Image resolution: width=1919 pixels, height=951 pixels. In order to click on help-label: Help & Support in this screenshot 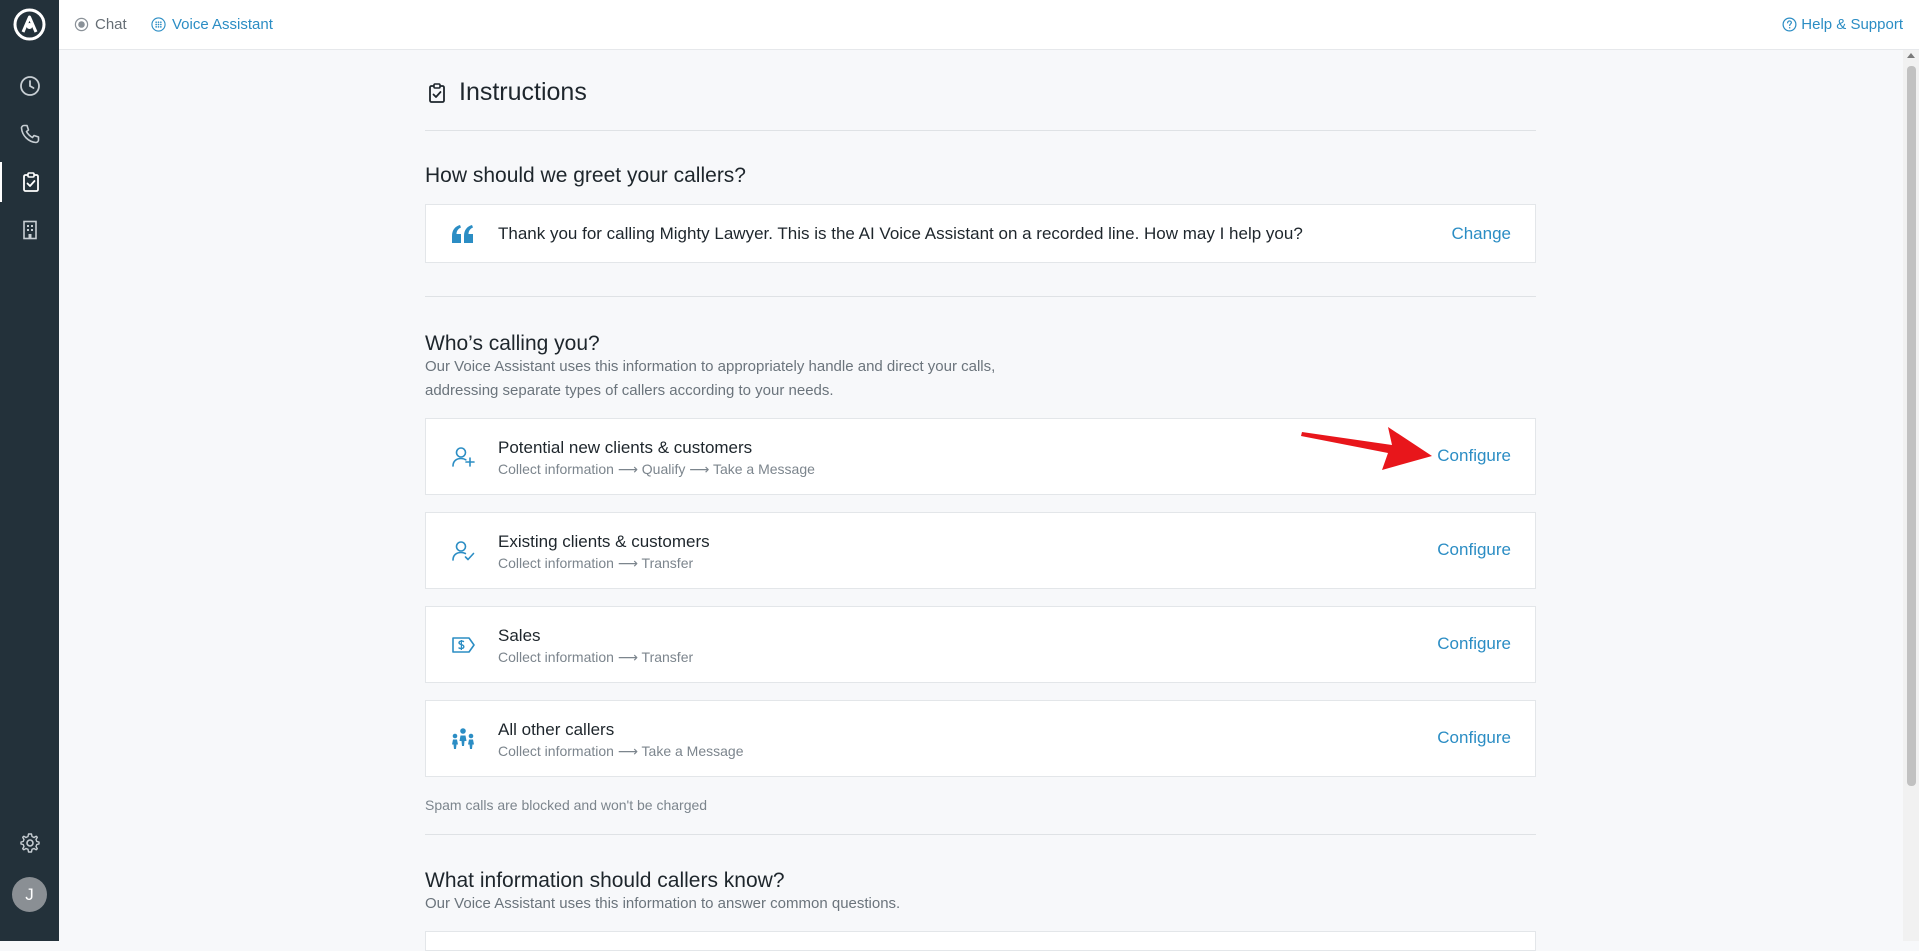, I will do `click(1852, 24)`.